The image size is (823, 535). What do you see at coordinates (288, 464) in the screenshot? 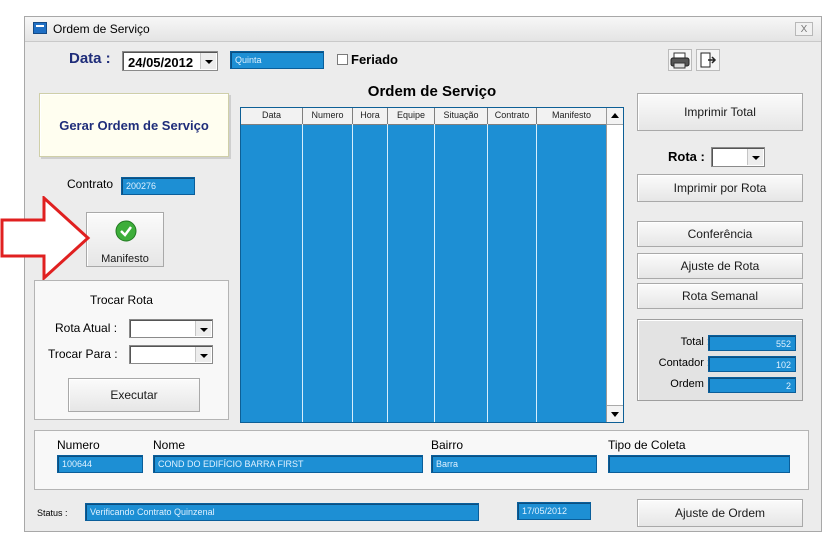
I see `nome-field: COND DO EDIFÍCIO BARRA FIRST` at bounding box center [288, 464].